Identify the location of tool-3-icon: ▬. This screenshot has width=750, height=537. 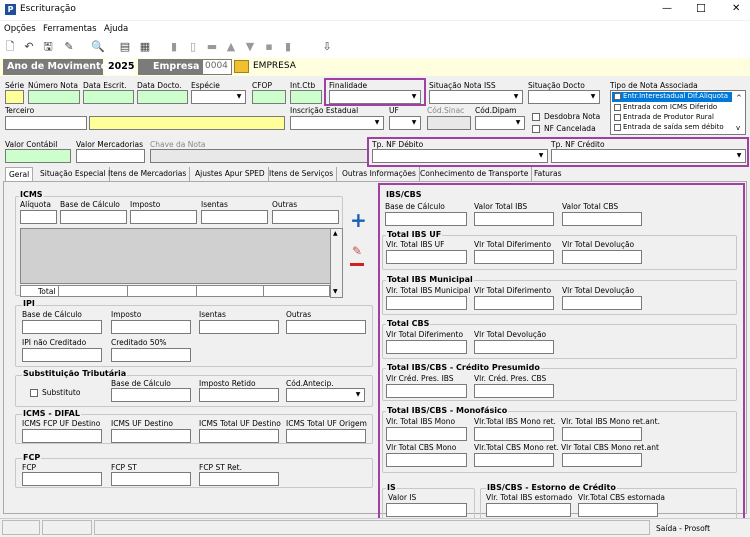
(212, 47).